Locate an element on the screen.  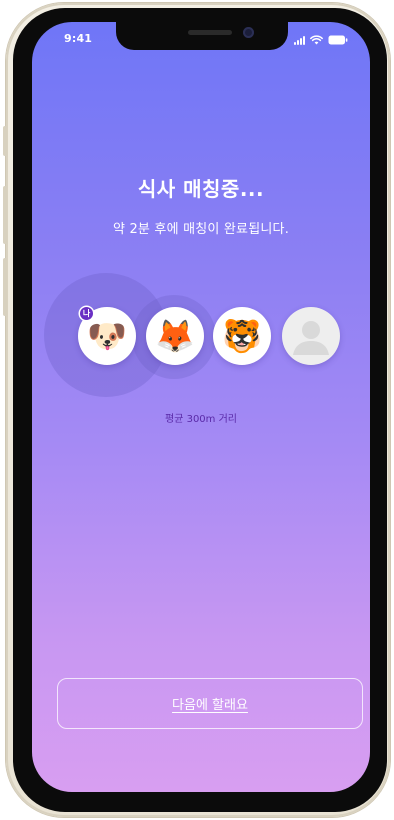
signal-icon is located at coordinates (299, 40).